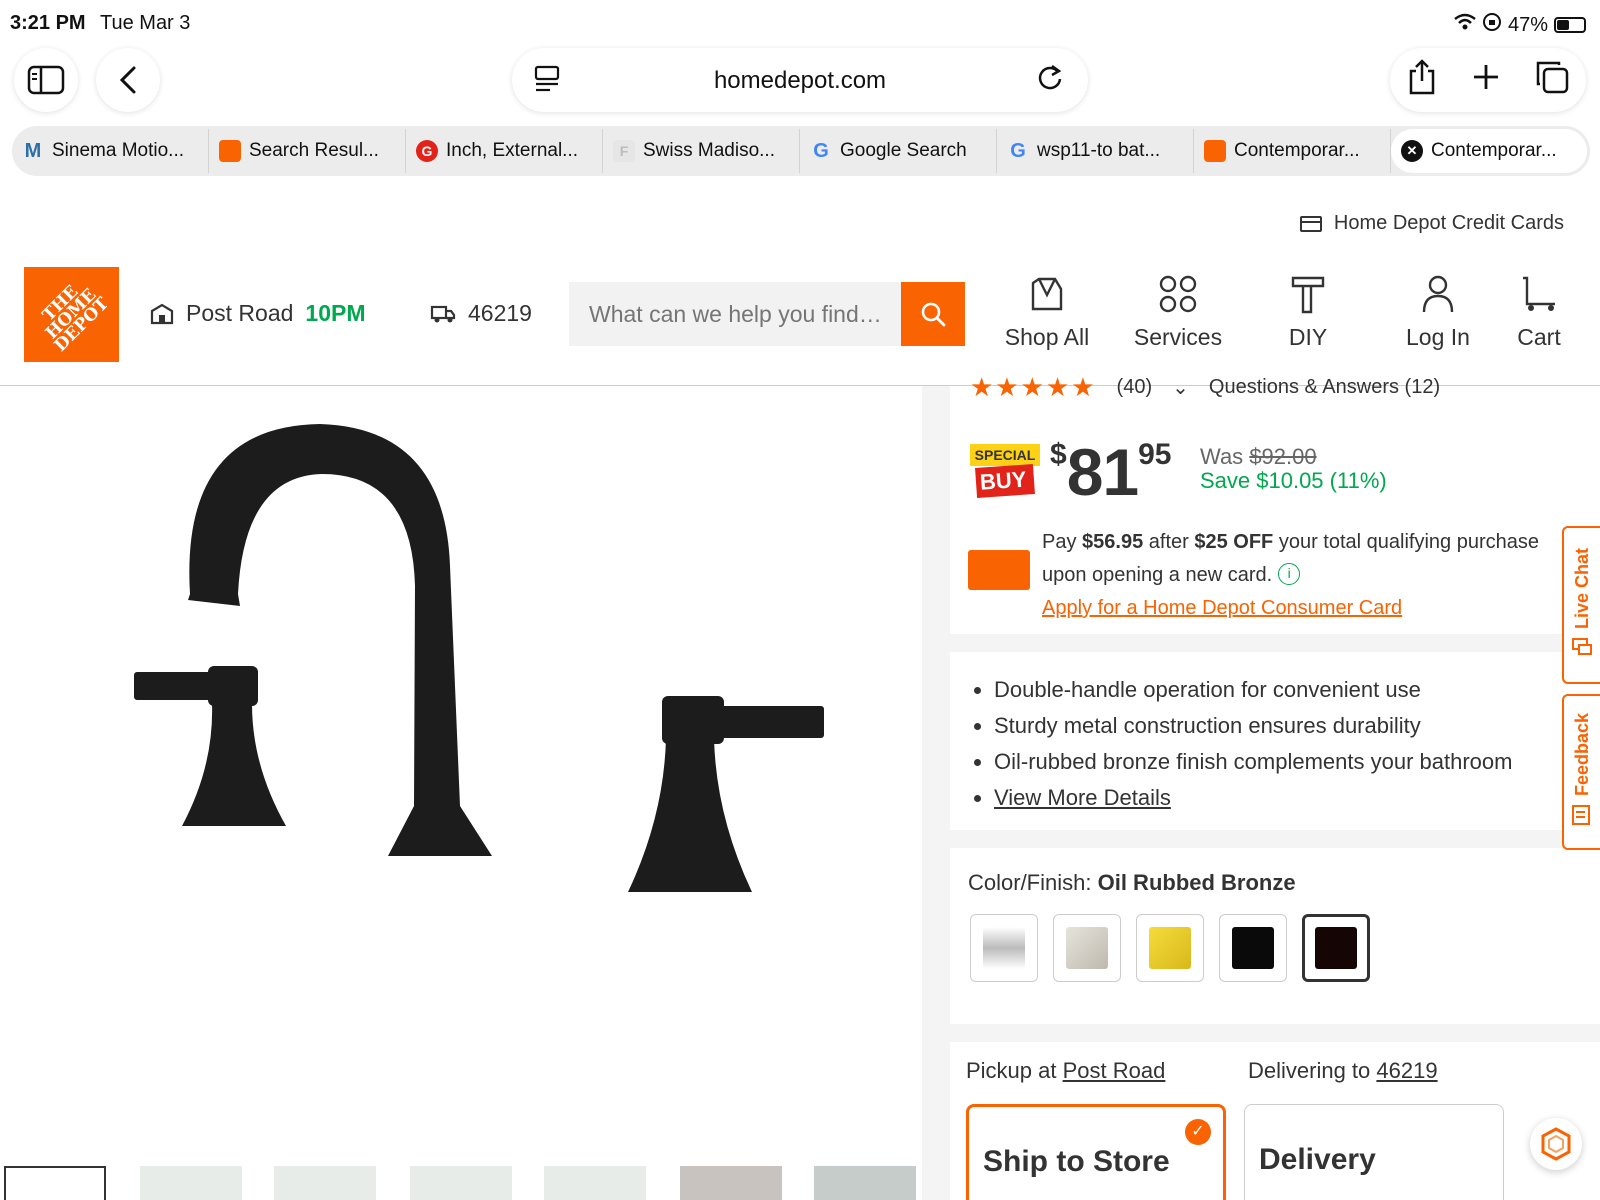  What do you see at coordinates (1492, 25) in the screenshot?
I see `orientation-lock-icon` at bounding box center [1492, 25].